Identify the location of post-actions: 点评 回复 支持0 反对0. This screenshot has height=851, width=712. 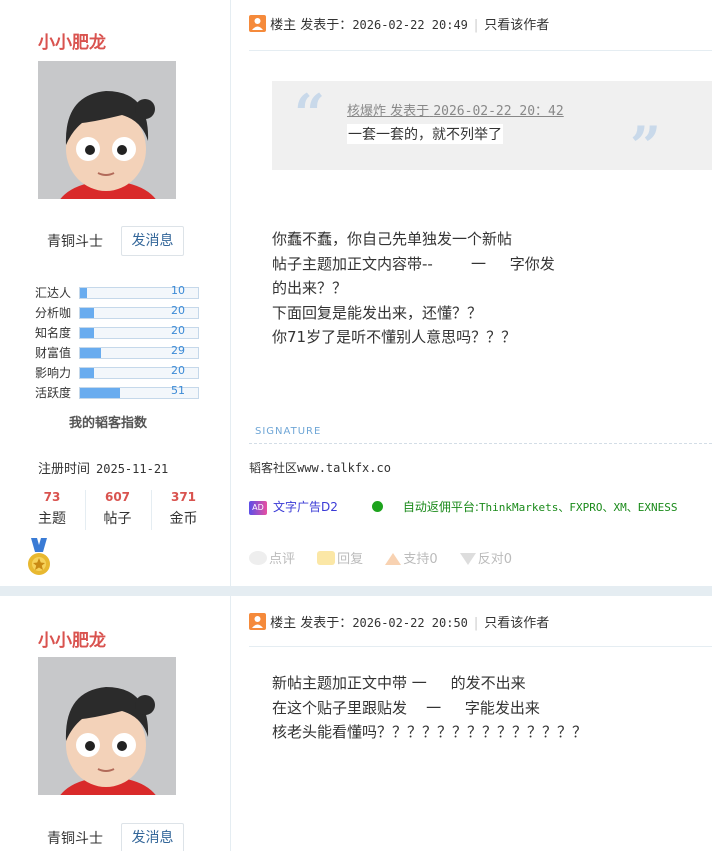
(389, 557).